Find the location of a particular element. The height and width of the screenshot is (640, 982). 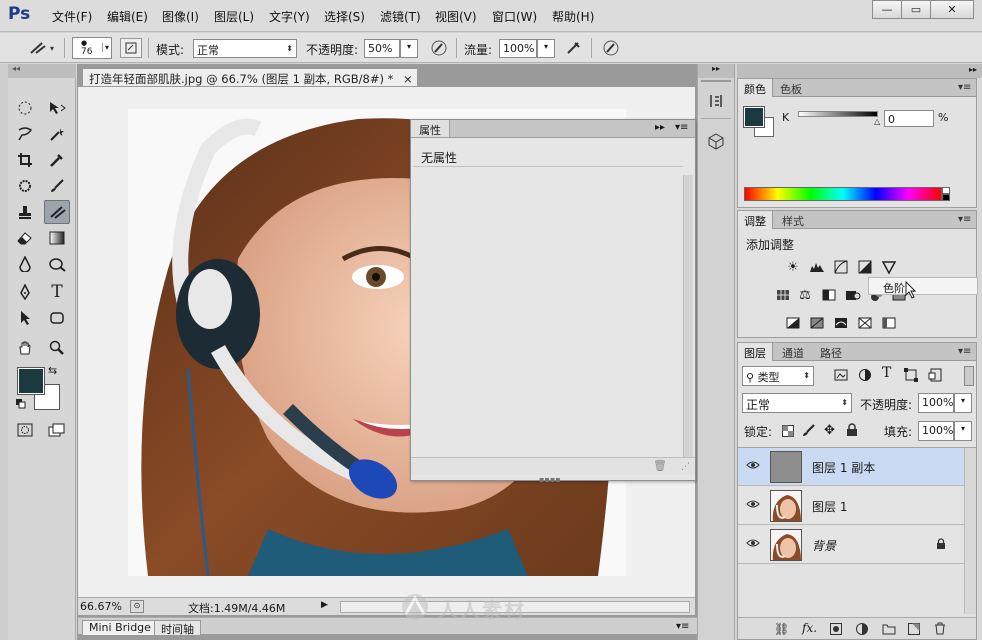

trash-icon: 🗑 is located at coordinates (660, 465).